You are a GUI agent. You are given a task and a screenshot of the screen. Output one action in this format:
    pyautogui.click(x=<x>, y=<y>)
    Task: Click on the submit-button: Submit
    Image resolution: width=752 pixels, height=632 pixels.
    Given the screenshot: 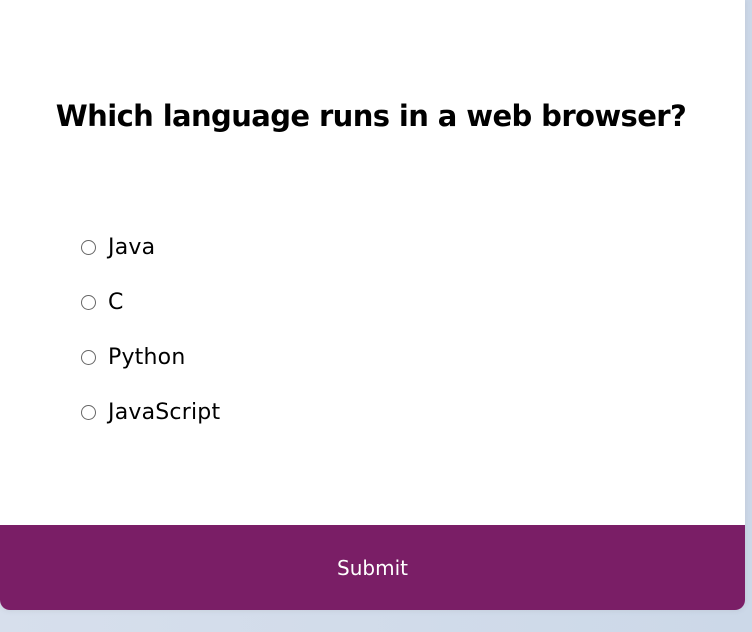 What is the action you would take?
    pyautogui.click(x=372, y=567)
    